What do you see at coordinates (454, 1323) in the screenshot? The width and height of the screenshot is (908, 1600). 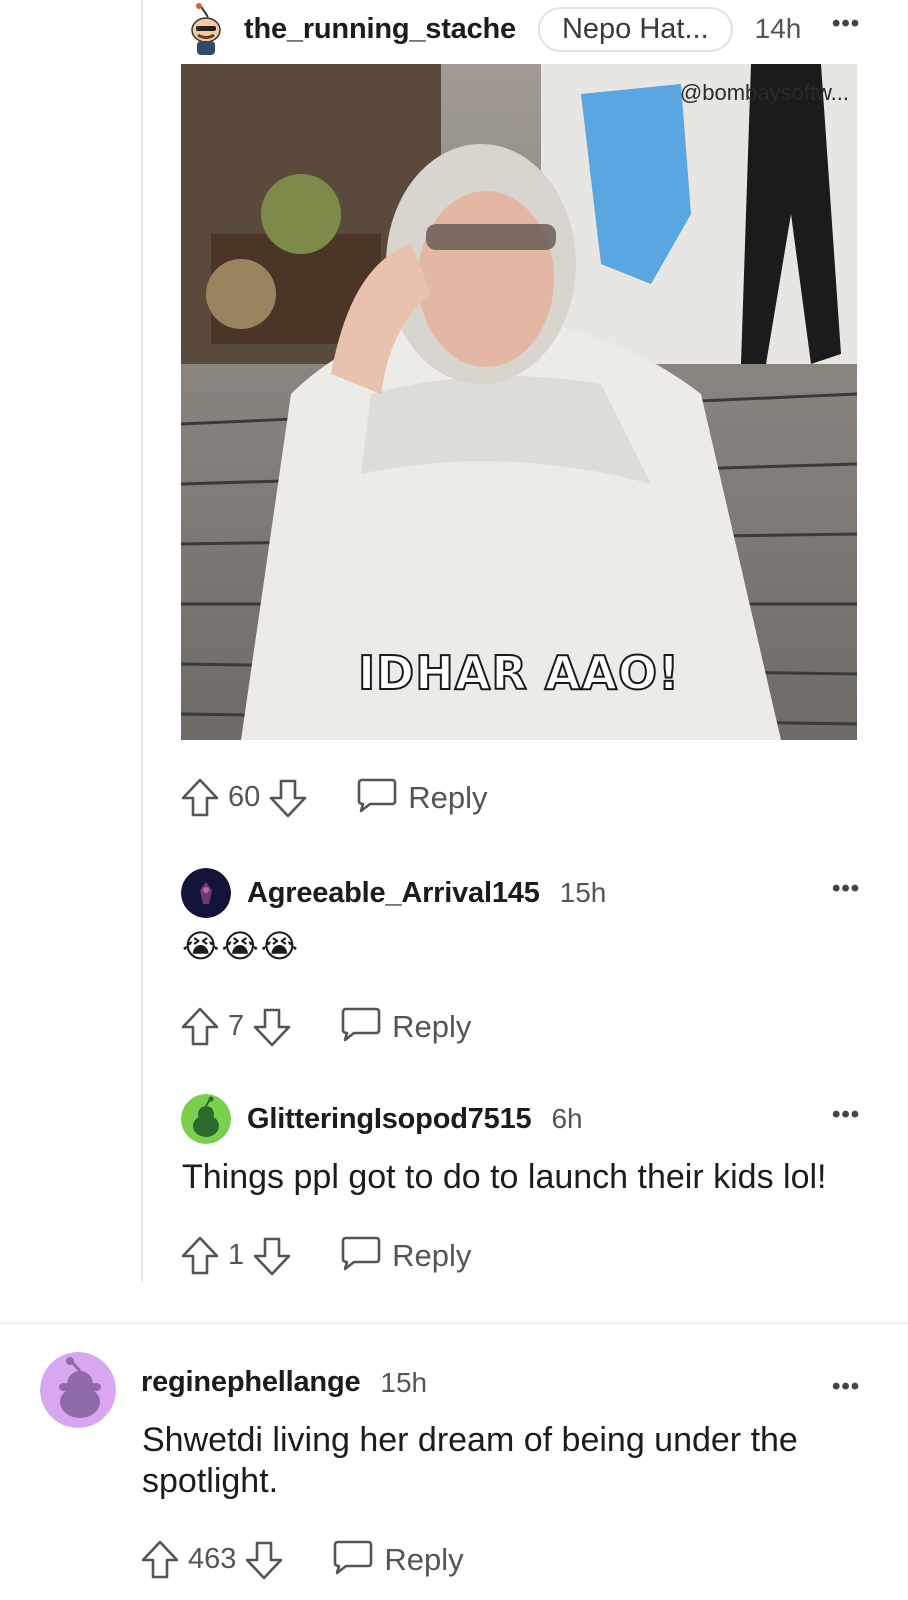 I see `comment-divider` at bounding box center [454, 1323].